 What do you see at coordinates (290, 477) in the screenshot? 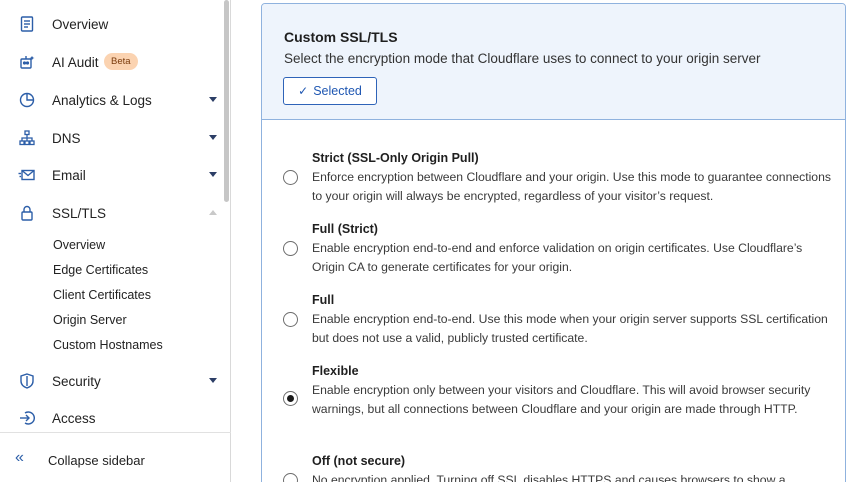
I see `radio-off` at bounding box center [290, 477].